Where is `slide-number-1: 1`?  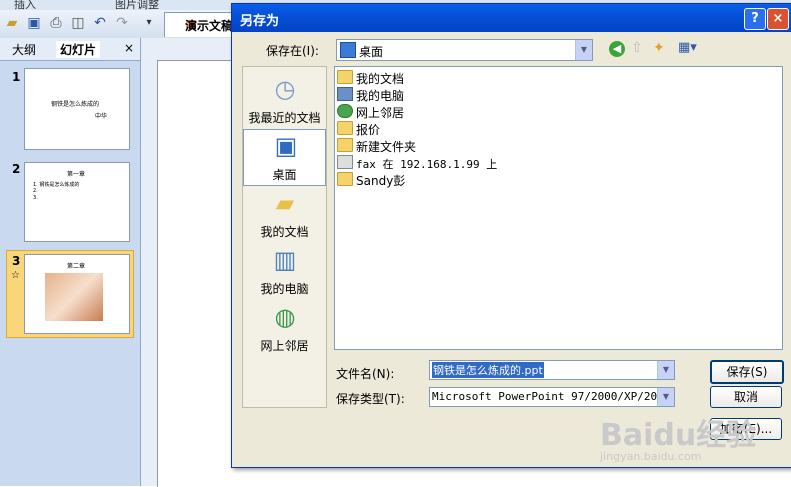 slide-number-1: 1 is located at coordinates (16, 77).